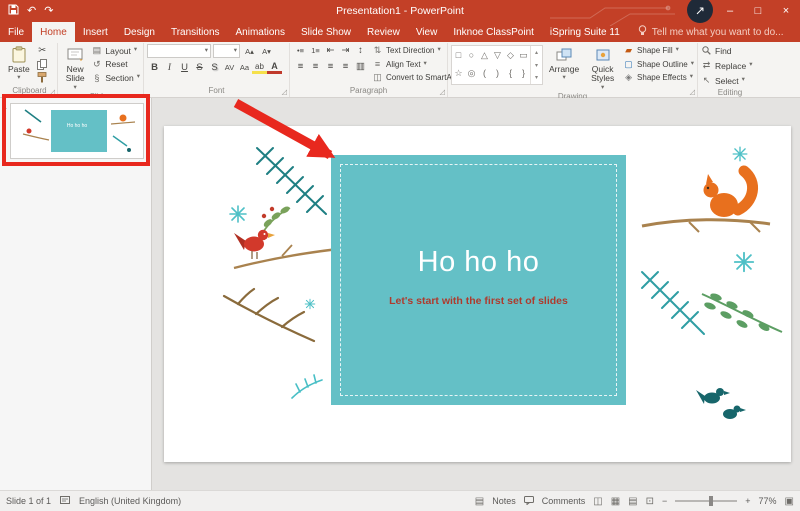 This screenshot has height=511, width=800. Describe the element at coordinates (658, 64) in the screenshot. I see `shape-outline-button: ▢ Shape Outline ▾` at that location.